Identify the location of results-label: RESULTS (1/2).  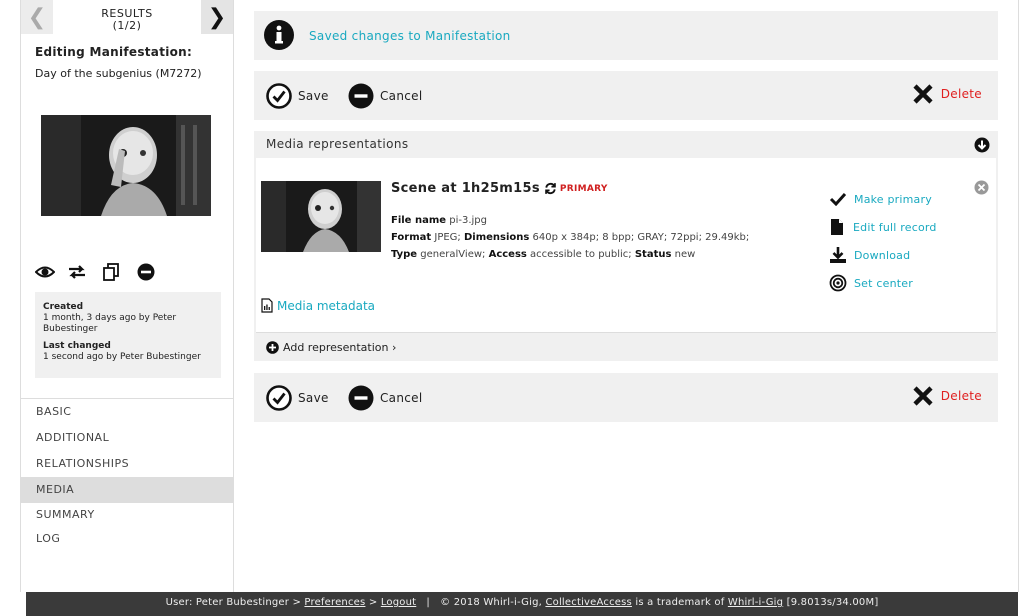
(127, 20).